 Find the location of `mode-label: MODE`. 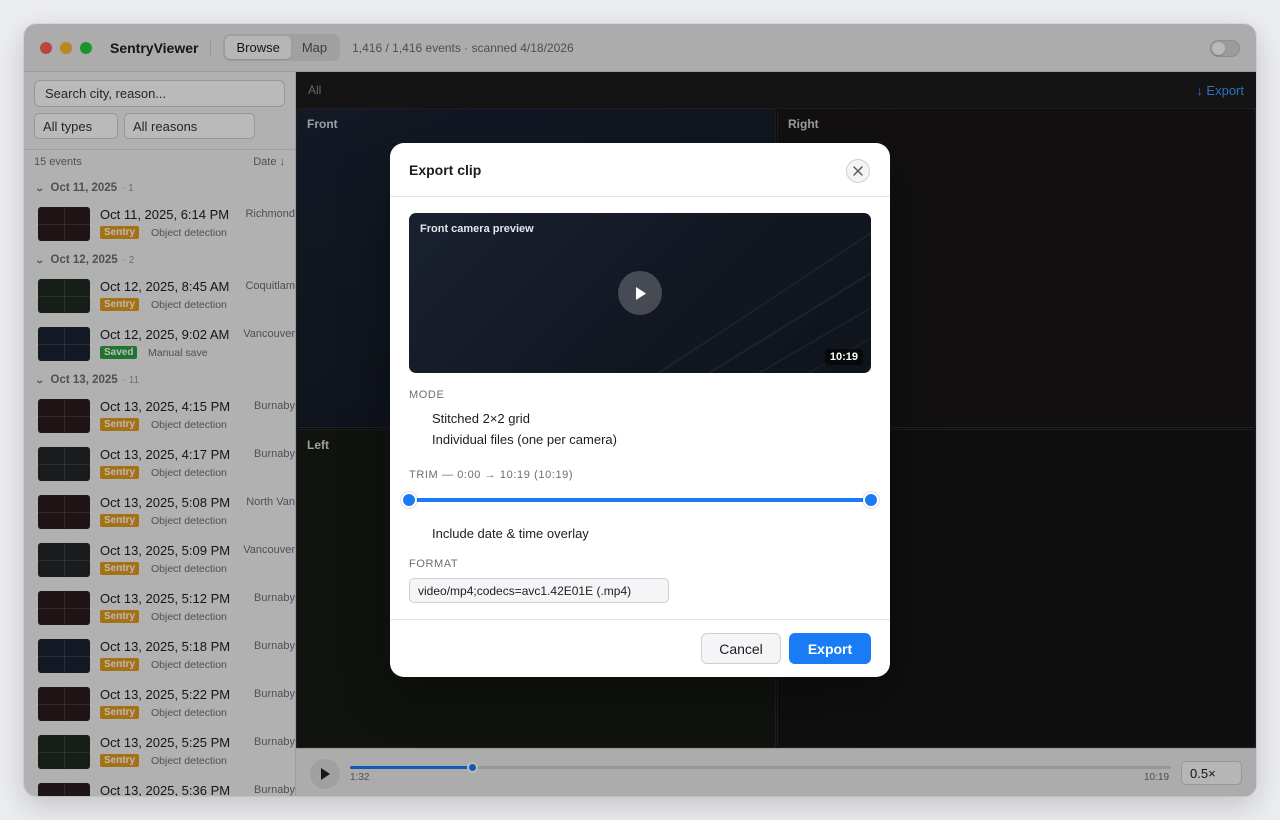

mode-label: MODE is located at coordinates (427, 395).